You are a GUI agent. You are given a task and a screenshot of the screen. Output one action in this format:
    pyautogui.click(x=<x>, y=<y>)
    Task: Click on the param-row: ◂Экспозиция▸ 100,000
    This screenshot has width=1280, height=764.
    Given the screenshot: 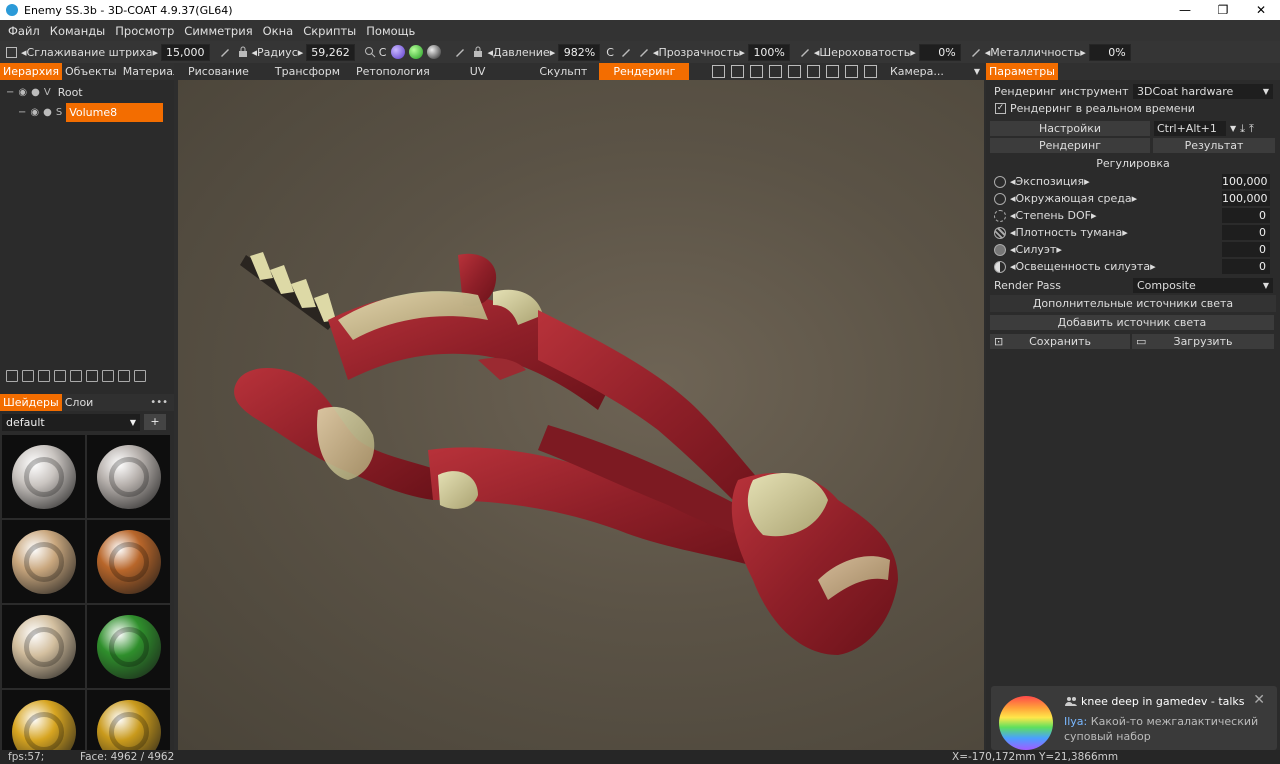 What is the action you would take?
    pyautogui.click(x=1133, y=181)
    